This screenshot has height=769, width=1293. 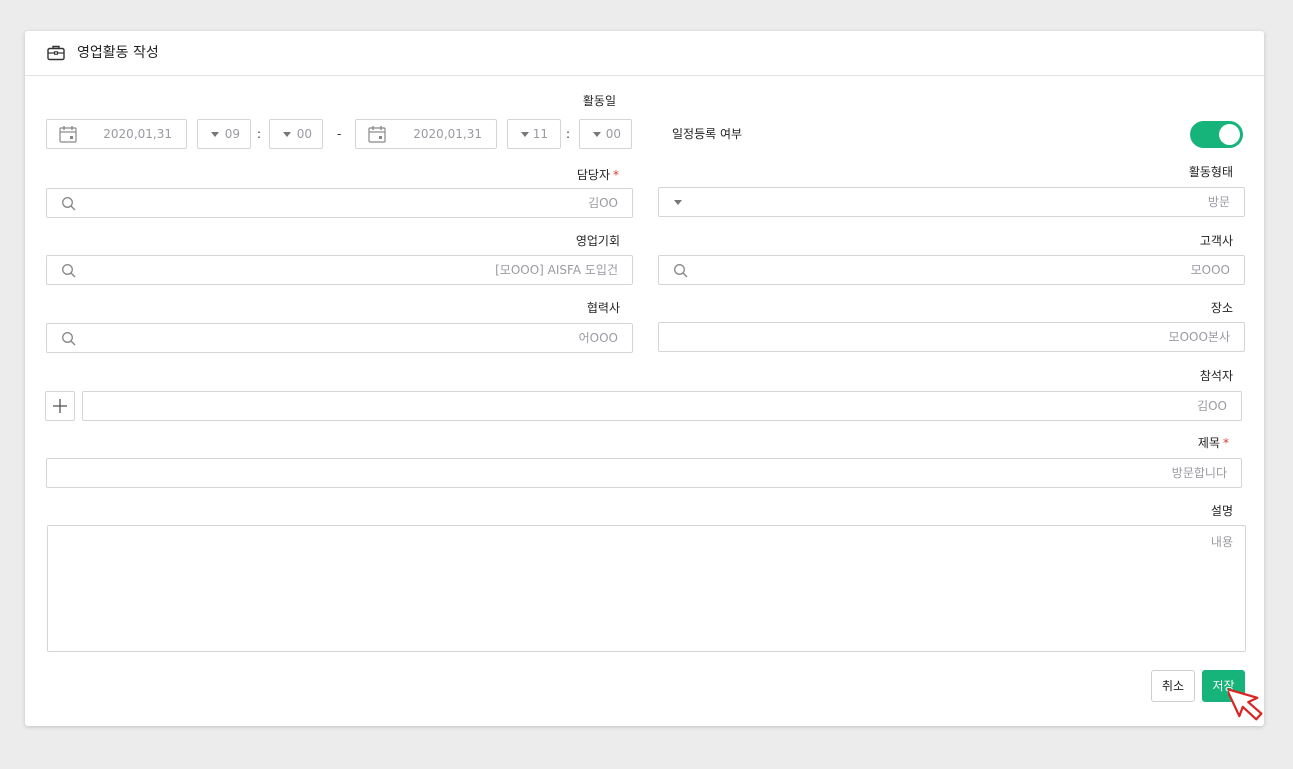 I want to click on start-minute-select: 00, so click(x=296, y=134).